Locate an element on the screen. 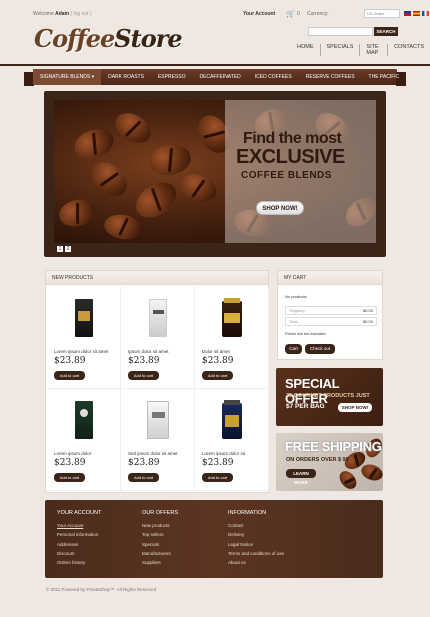 The width and height of the screenshot is (430, 617). footer-link: New products is located at coordinates (160, 525).